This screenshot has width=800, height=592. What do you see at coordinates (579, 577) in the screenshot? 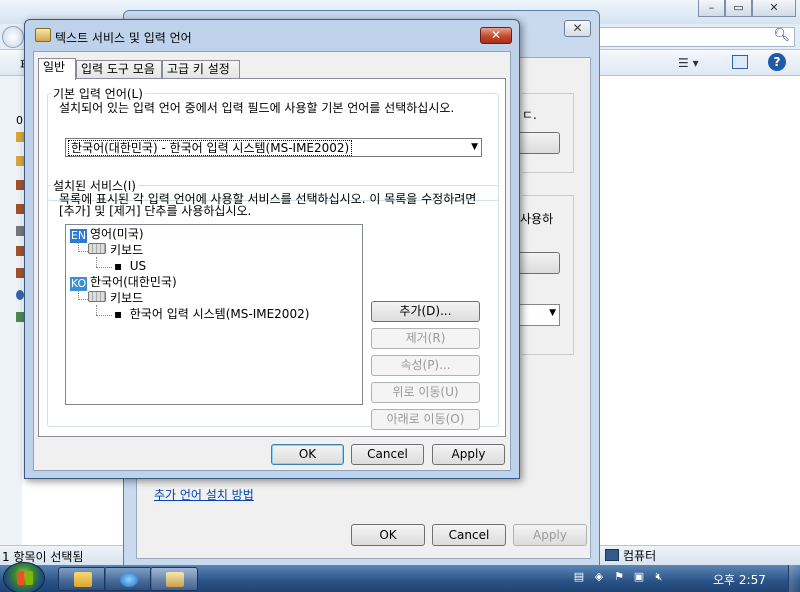
I see `input-language-icon: ▤` at bounding box center [579, 577].